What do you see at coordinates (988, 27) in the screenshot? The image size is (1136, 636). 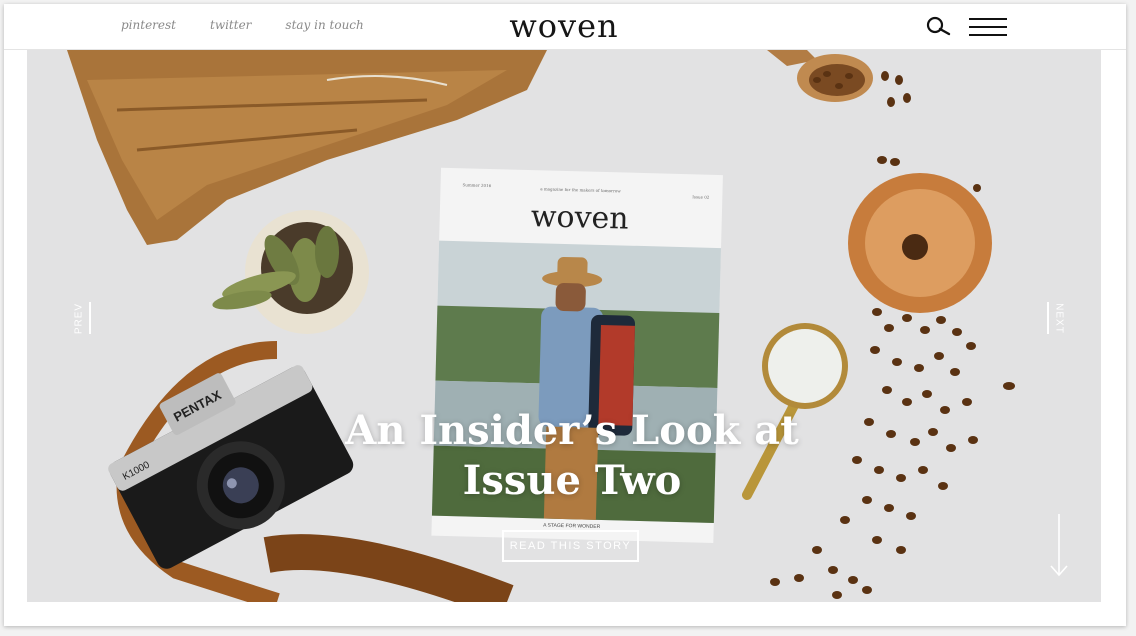 I see `menu-icon` at bounding box center [988, 27].